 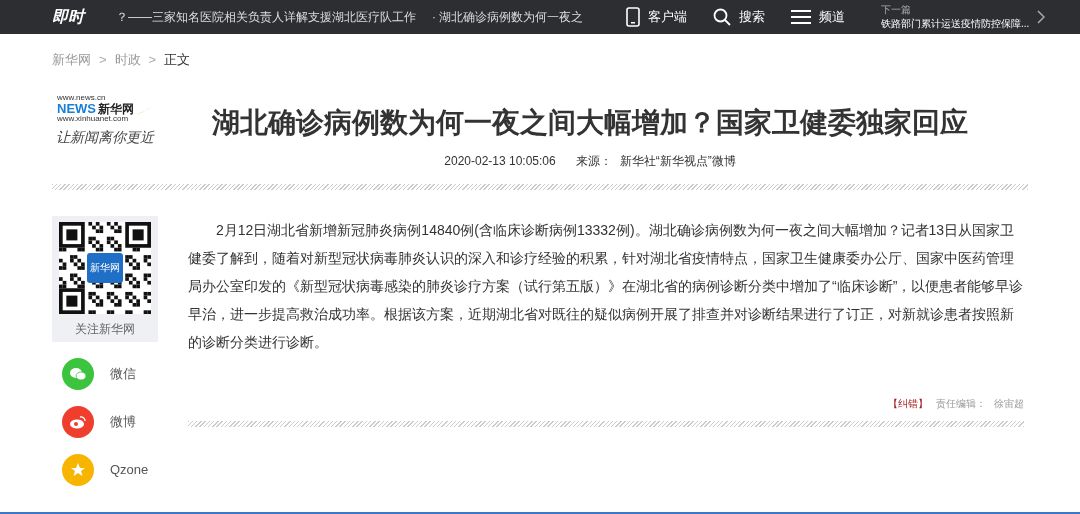 What do you see at coordinates (818, 17) in the screenshot?
I see `toolbar-button: 频道` at bounding box center [818, 17].